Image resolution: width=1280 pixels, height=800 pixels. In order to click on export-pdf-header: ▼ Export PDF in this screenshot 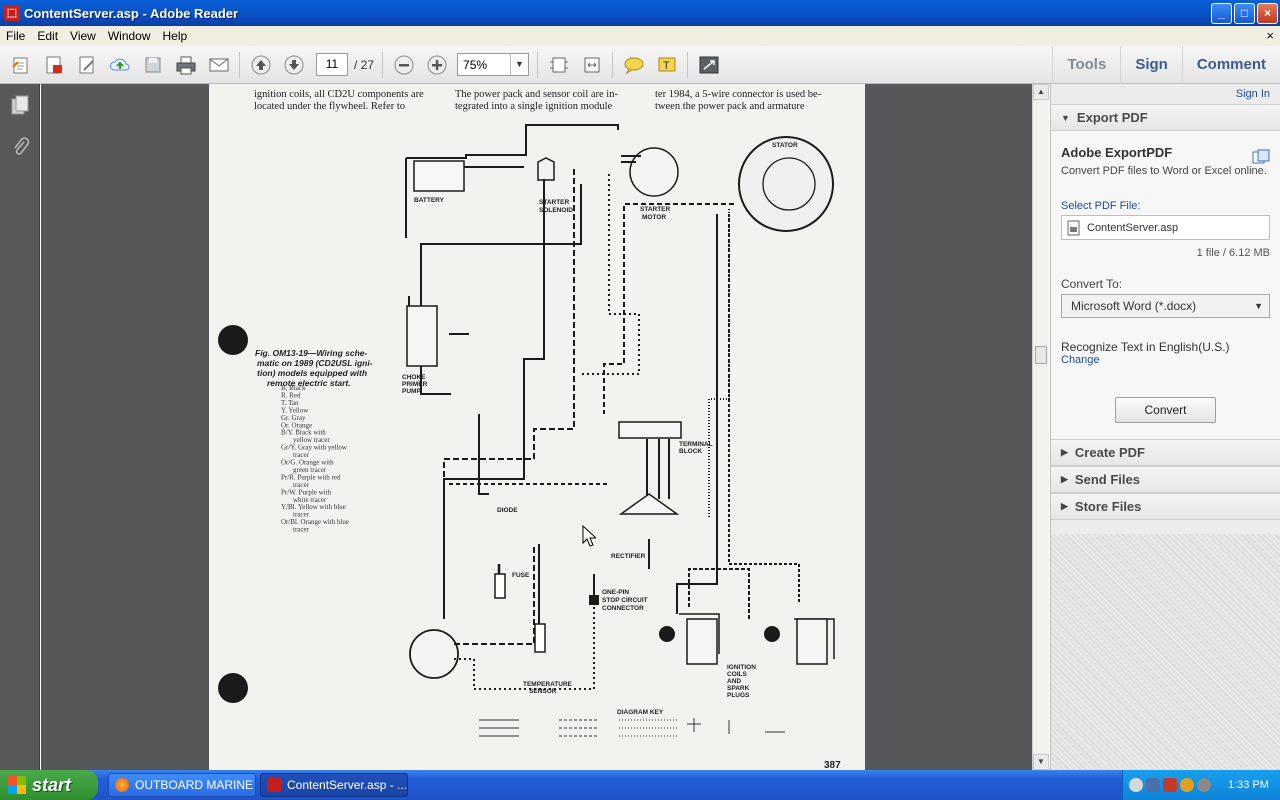, I will do `click(1165, 117)`.